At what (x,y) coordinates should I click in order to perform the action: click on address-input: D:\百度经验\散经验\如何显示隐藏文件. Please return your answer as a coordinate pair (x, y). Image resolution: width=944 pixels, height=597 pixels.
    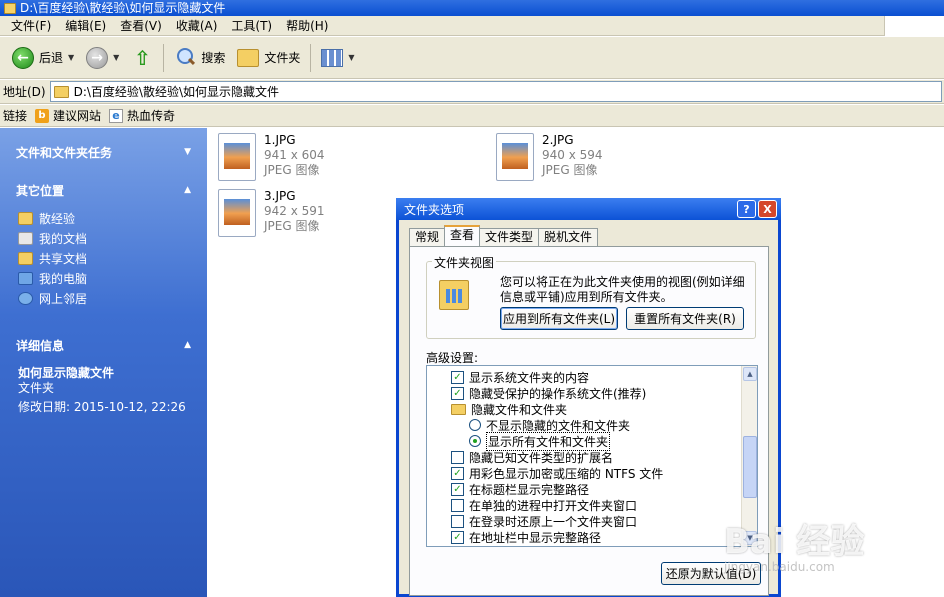
    Looking at the image, I should click on (495, 91).